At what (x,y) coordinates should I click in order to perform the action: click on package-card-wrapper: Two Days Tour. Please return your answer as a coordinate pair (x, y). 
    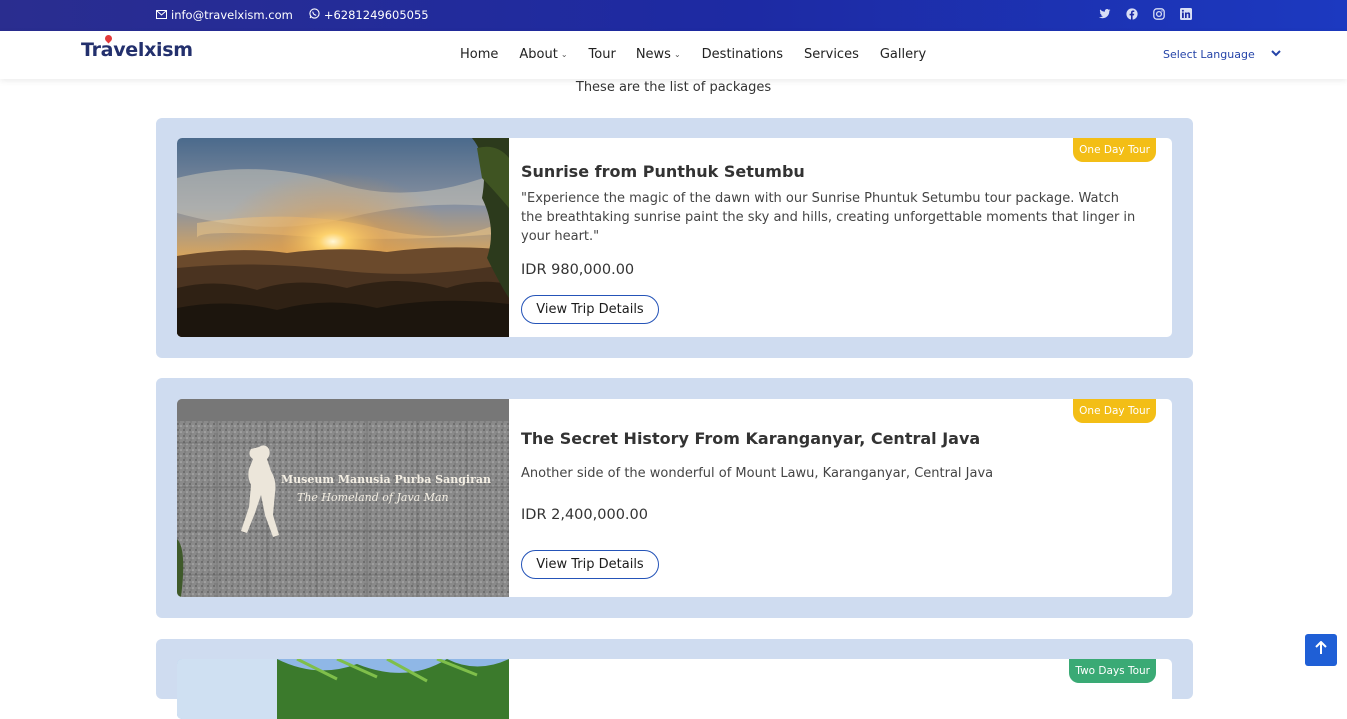
    Looking at the image, I should click on (674, 679).